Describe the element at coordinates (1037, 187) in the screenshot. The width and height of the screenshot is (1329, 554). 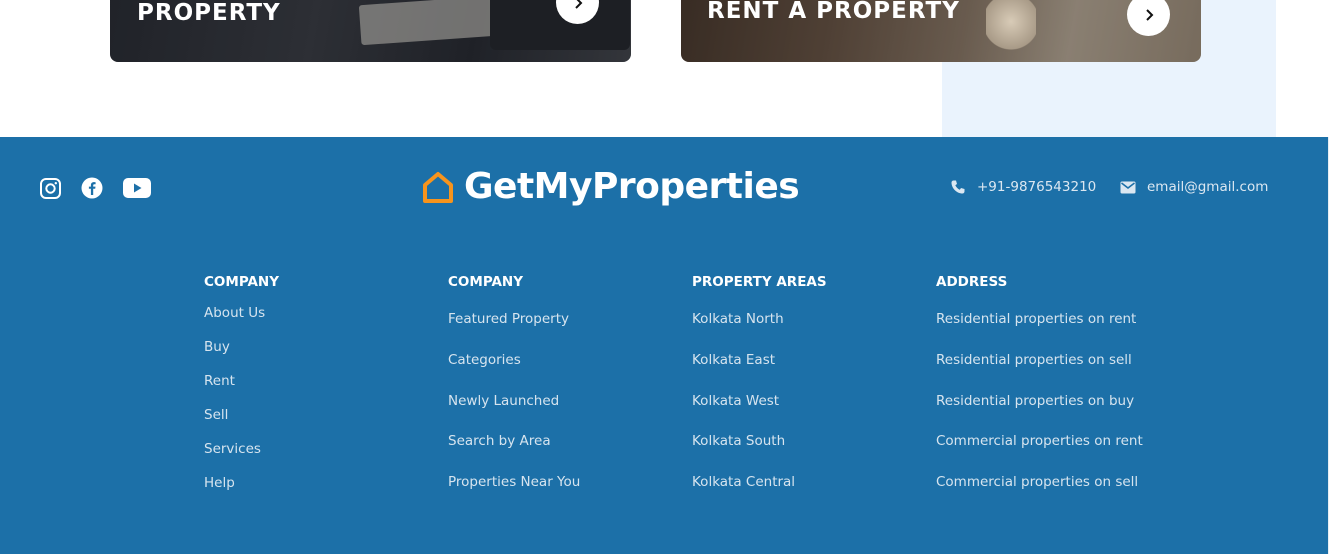
I see `phone-number: +91-9876543210` at that location.